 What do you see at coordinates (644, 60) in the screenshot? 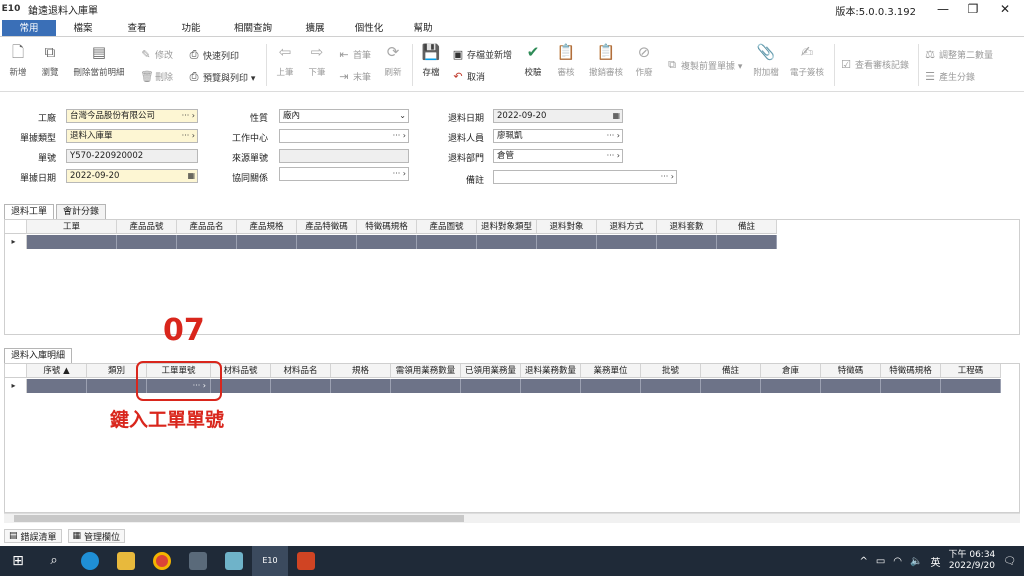
I see `void-button: ⊘ 作廢` at bounding box center [644, 60].